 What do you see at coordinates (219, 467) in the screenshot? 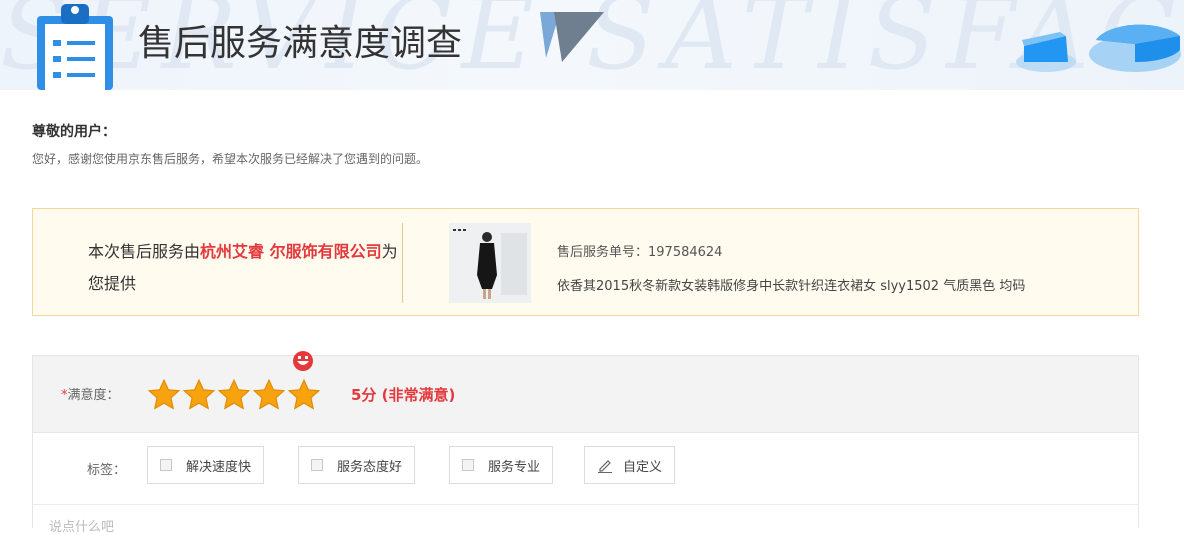
I see `tag-label: 解决速度快` at bounding box center [219, 467].